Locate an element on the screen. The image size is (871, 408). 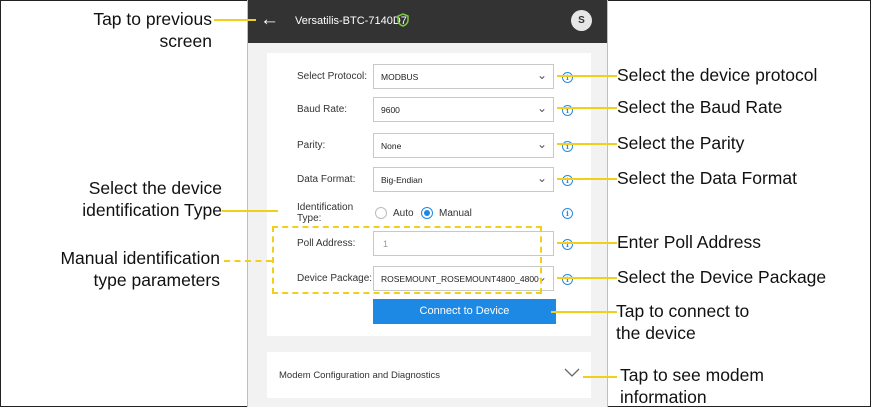
callout-line-device-package is located at coordinates (587, 278).